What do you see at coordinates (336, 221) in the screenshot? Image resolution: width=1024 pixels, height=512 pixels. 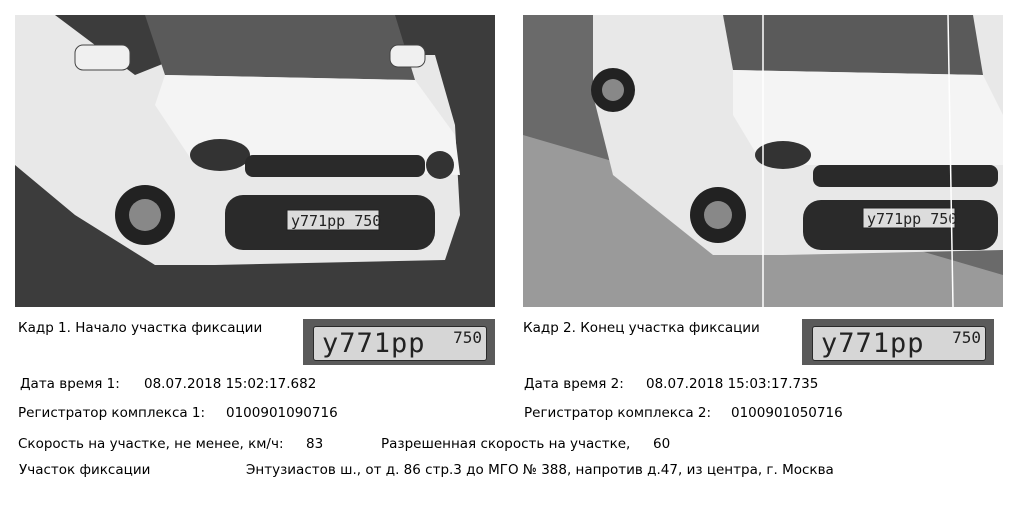 I see `plate-text-1: у771рр 750` at bounding box center [336, 221].